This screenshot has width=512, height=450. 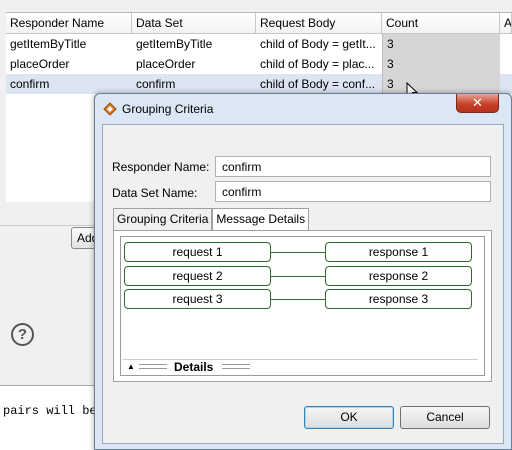 What do you see at coordinates (441, 23) in the screenshot?
I see `column-header-count: Count` at bounding box center [441, 23].